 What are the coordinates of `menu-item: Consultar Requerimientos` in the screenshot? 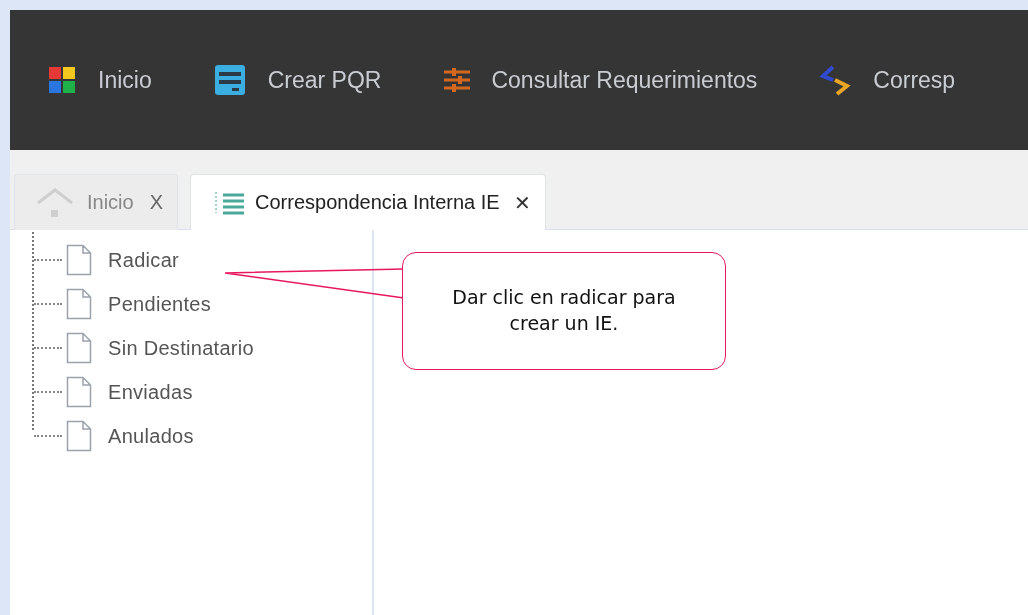 It's located at (600, 80).